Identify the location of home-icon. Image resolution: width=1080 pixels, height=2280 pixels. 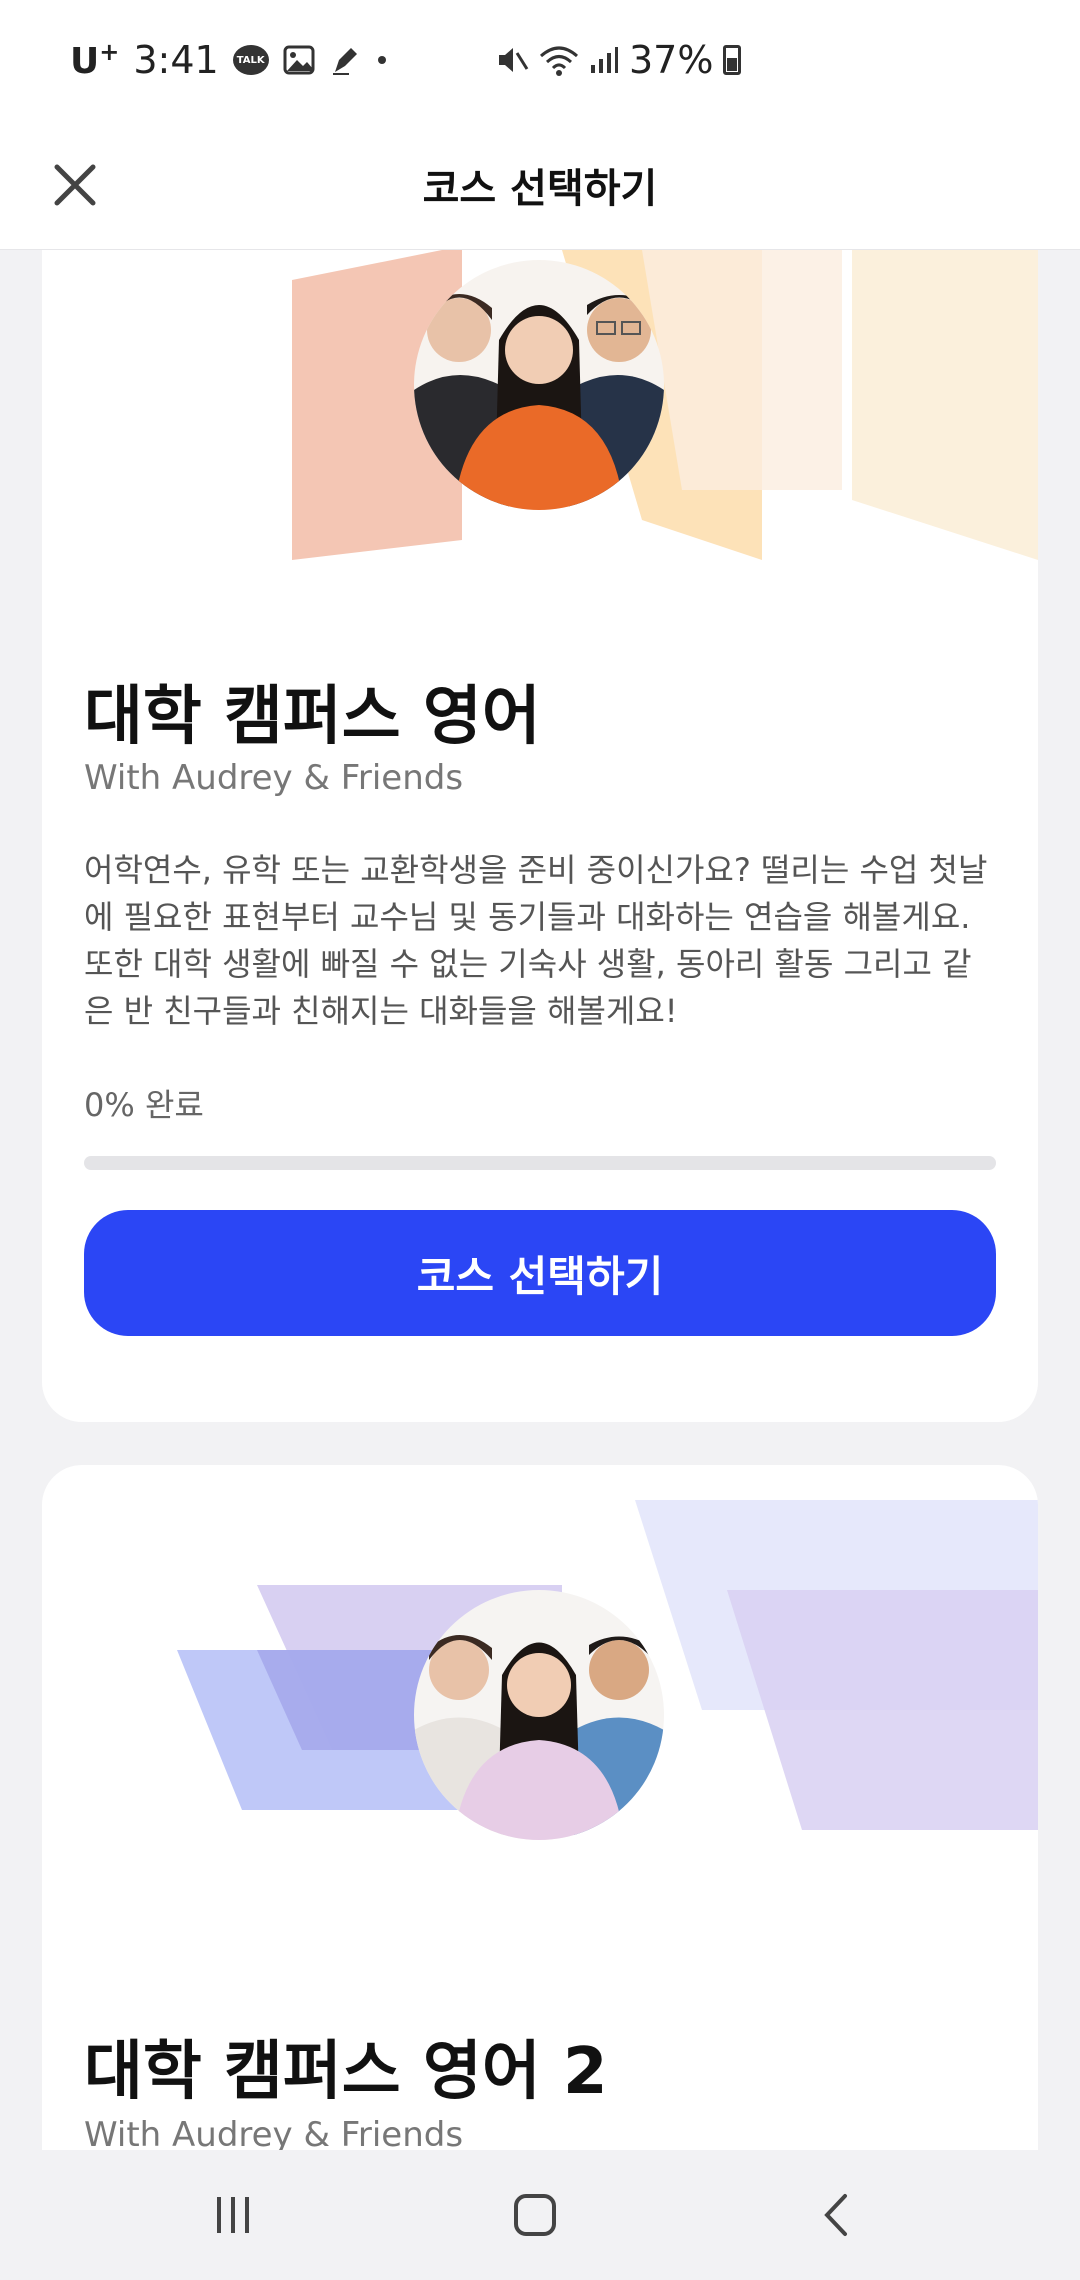
(535, 2215).